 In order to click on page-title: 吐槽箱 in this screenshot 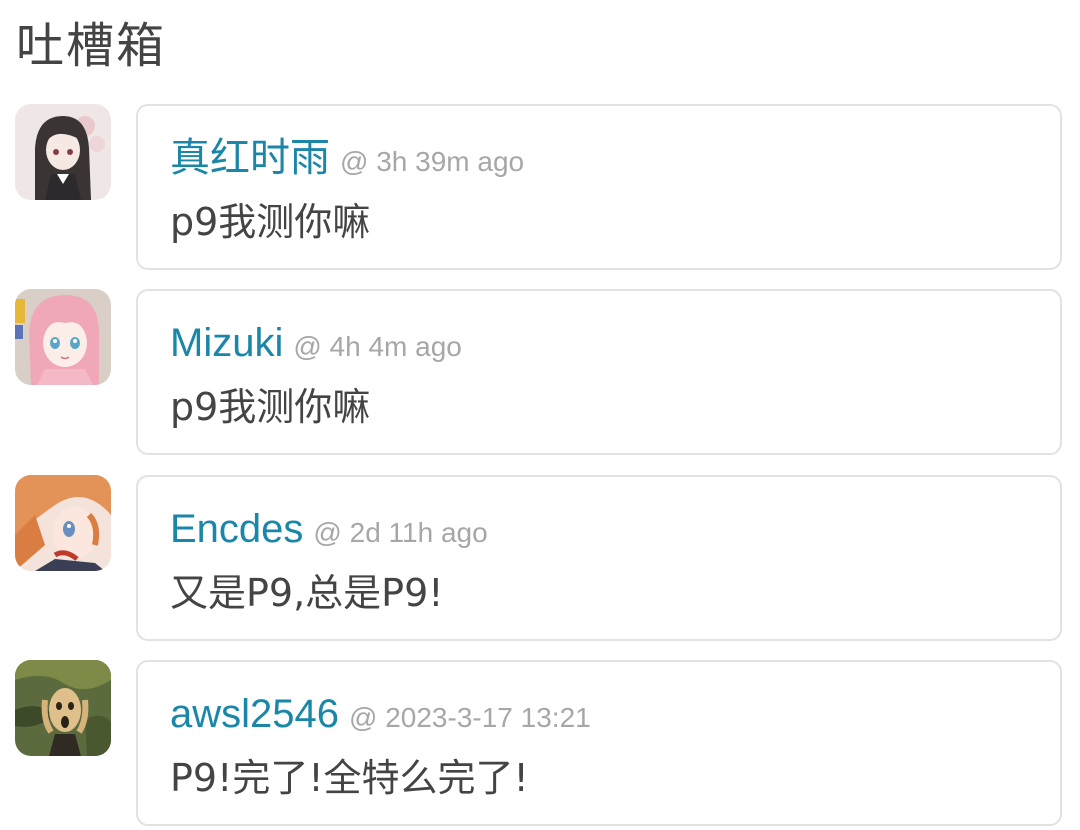, I will do `click(91, 46)`.